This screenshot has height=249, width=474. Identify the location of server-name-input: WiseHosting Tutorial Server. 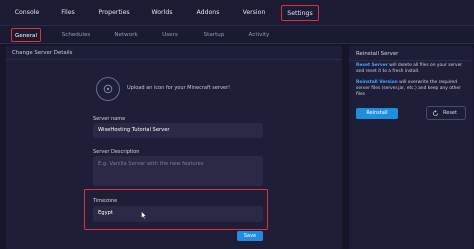
(178, 130).